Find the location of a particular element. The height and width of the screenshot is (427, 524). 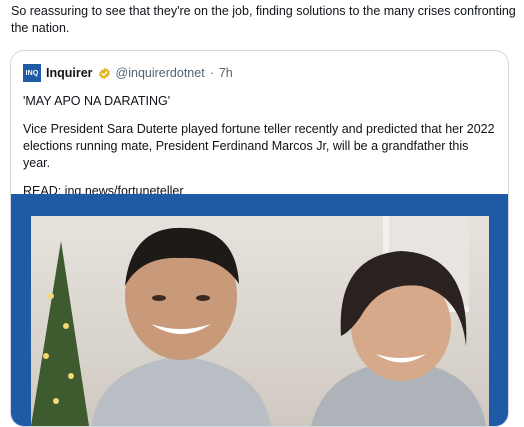

author-handle: @inquirerdotnet is located at coordinates (160, 73).